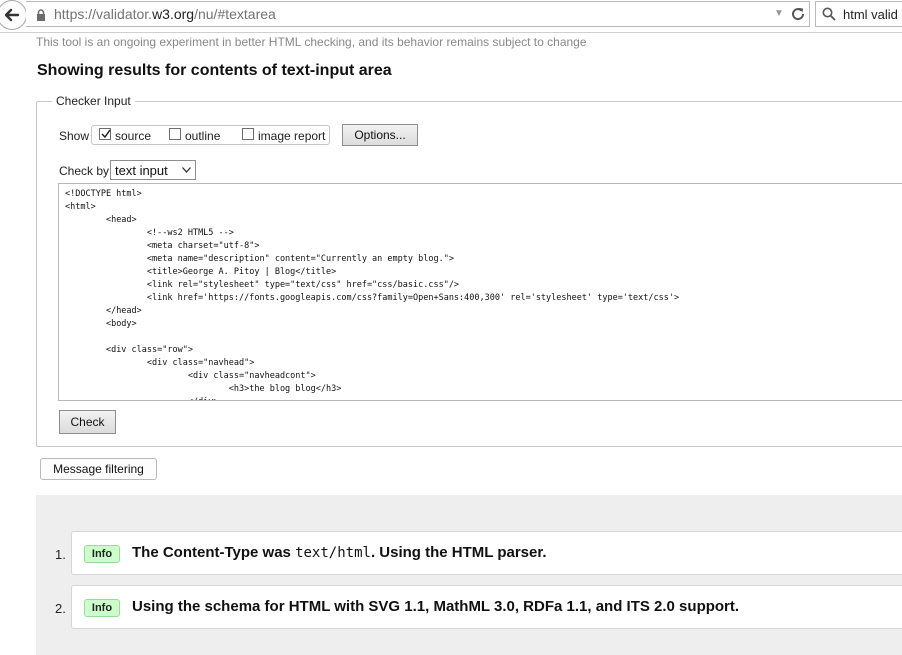 This screenshot has width=902, height=655. Describe the element at coordinates (418, 14) in the screenshot. I see `address-bar: https://validator.w3.org/nu/#textarea ▼` at that location.